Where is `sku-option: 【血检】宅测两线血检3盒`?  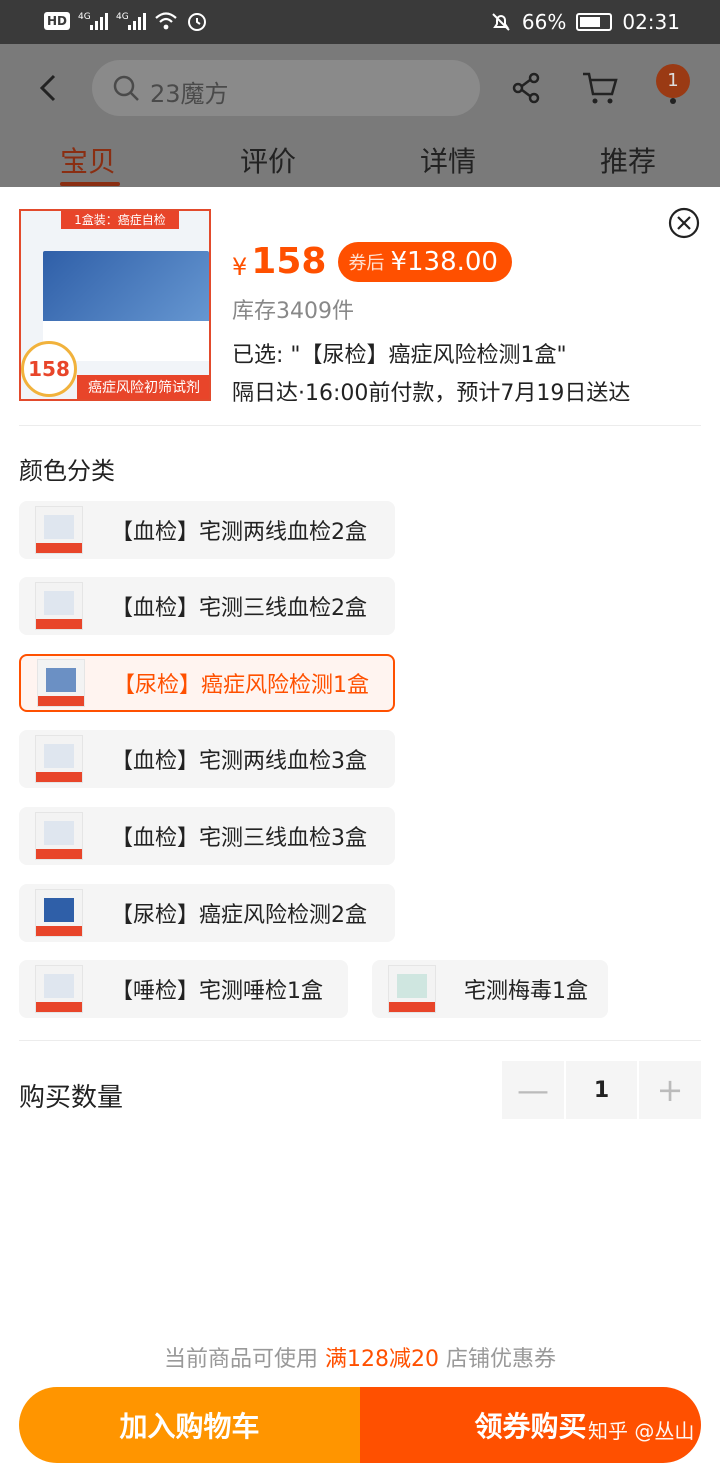
sku-option: 【血检】宅测两线血检3盒 is located at coordinates (207, 759).